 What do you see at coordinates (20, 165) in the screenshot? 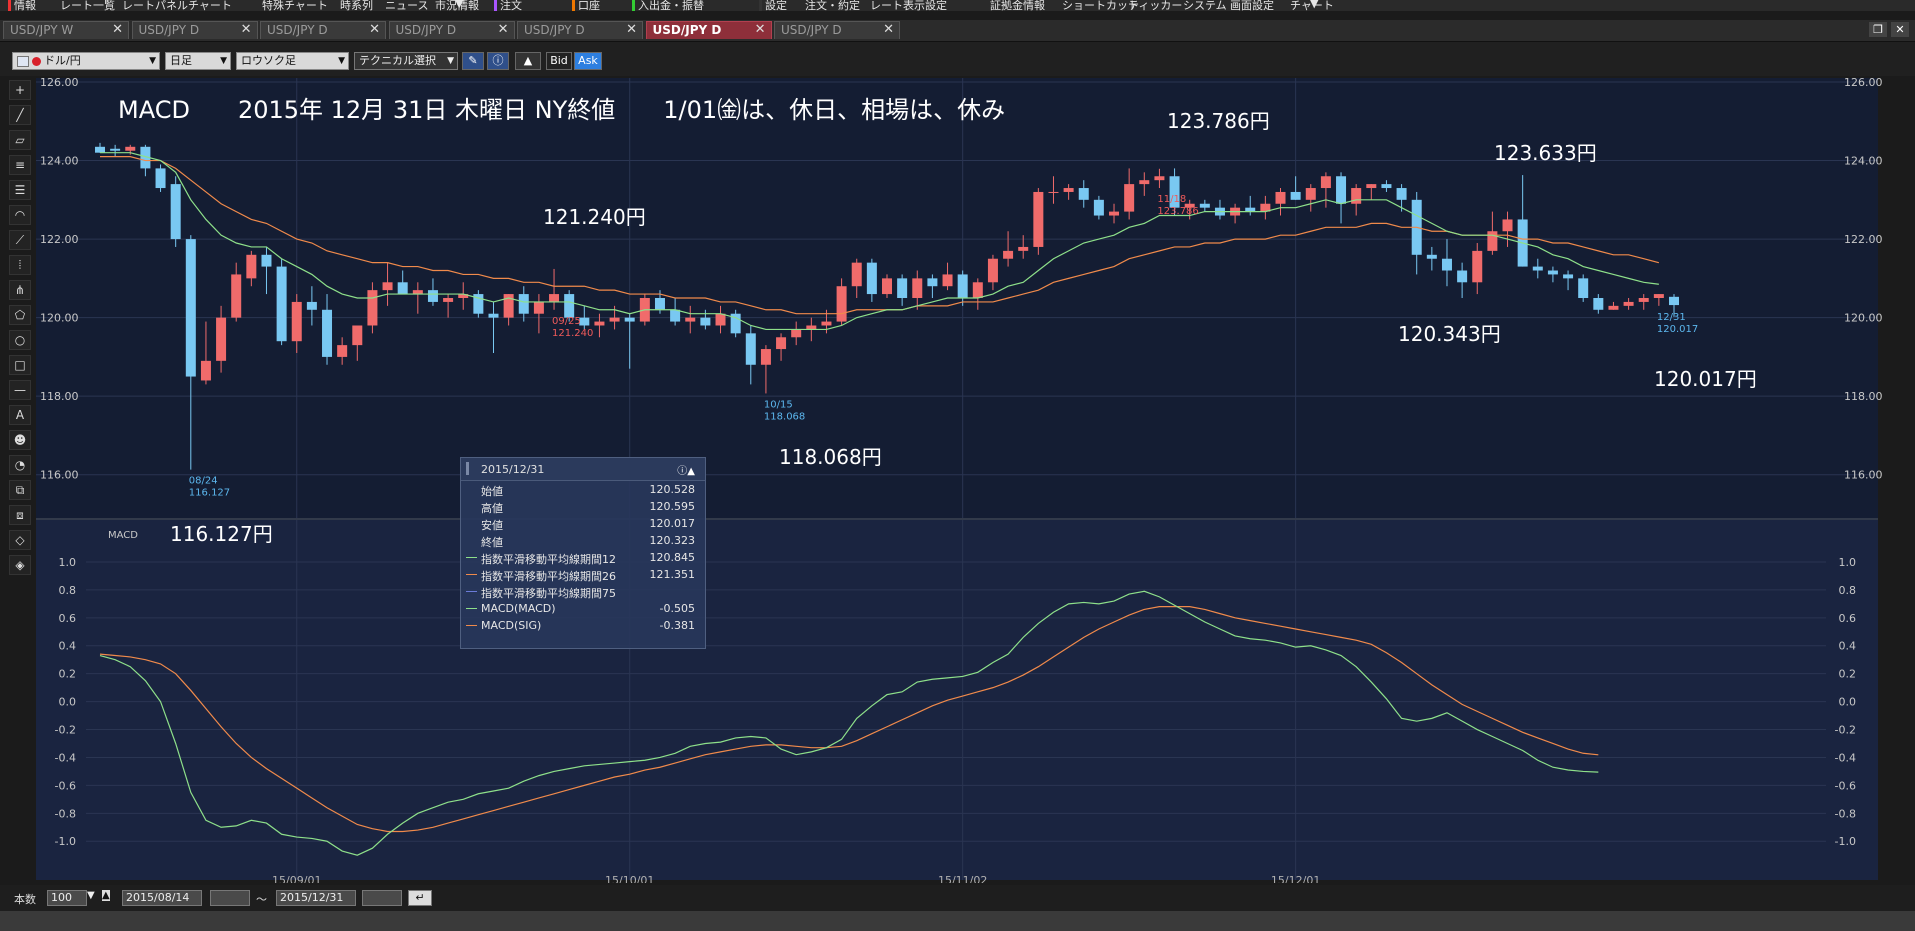
I see `lines-icon: ≡` at bounding box center [20, 165].